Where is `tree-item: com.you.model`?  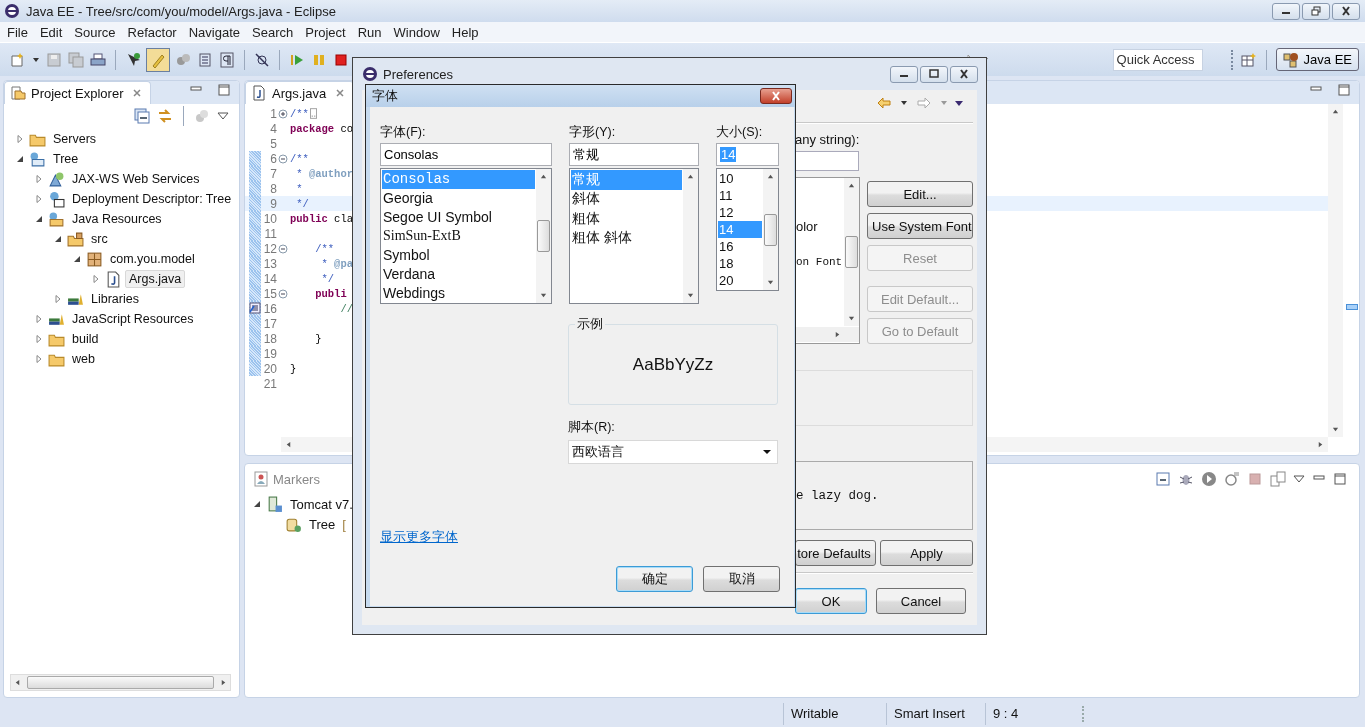 tree-item: com.you.model is located at coordinates (152, 259).